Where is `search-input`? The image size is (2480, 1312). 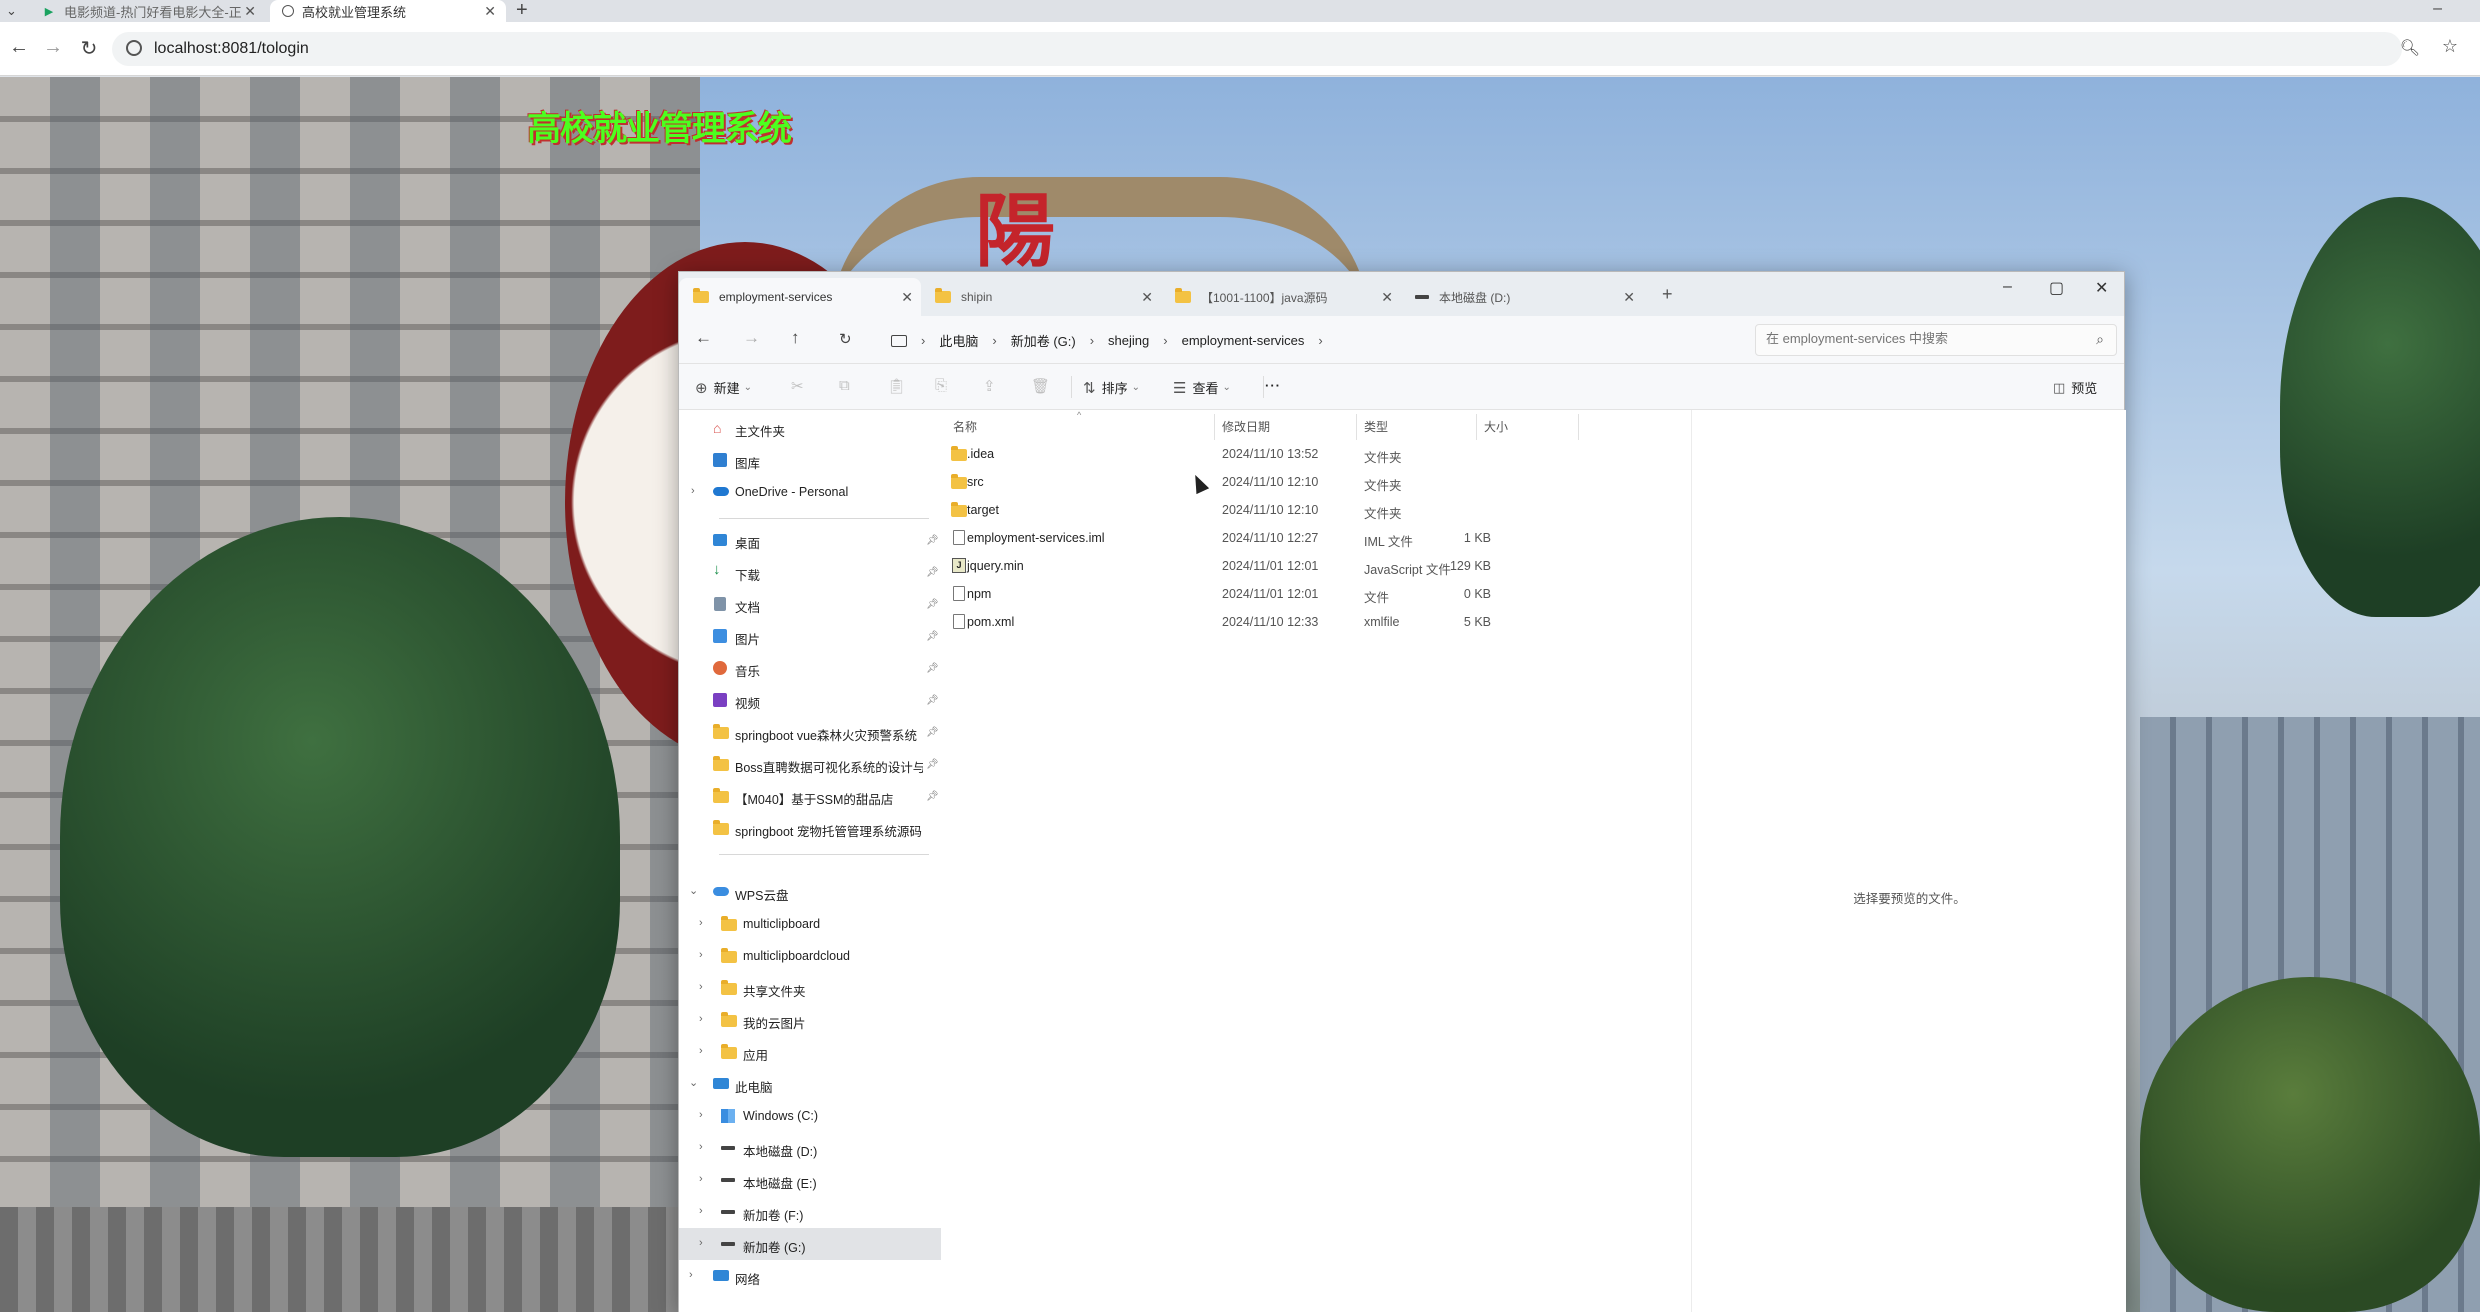 search-input is located at coordinates (1916, 338).